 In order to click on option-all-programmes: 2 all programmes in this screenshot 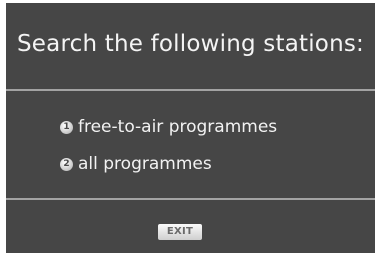, I will do `click(136, 164)`.